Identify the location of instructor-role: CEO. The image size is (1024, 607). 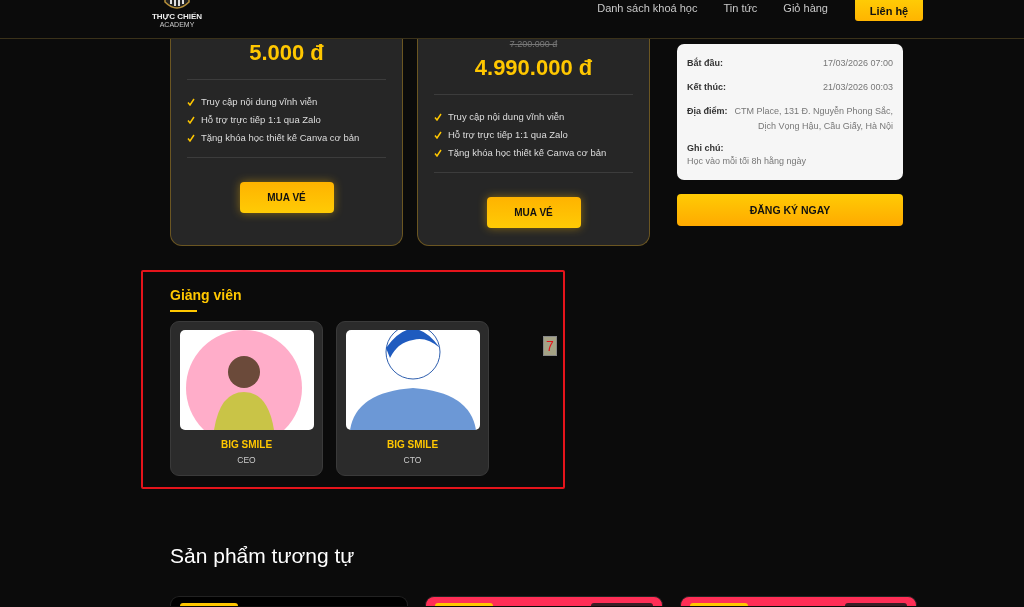
(246, 460).